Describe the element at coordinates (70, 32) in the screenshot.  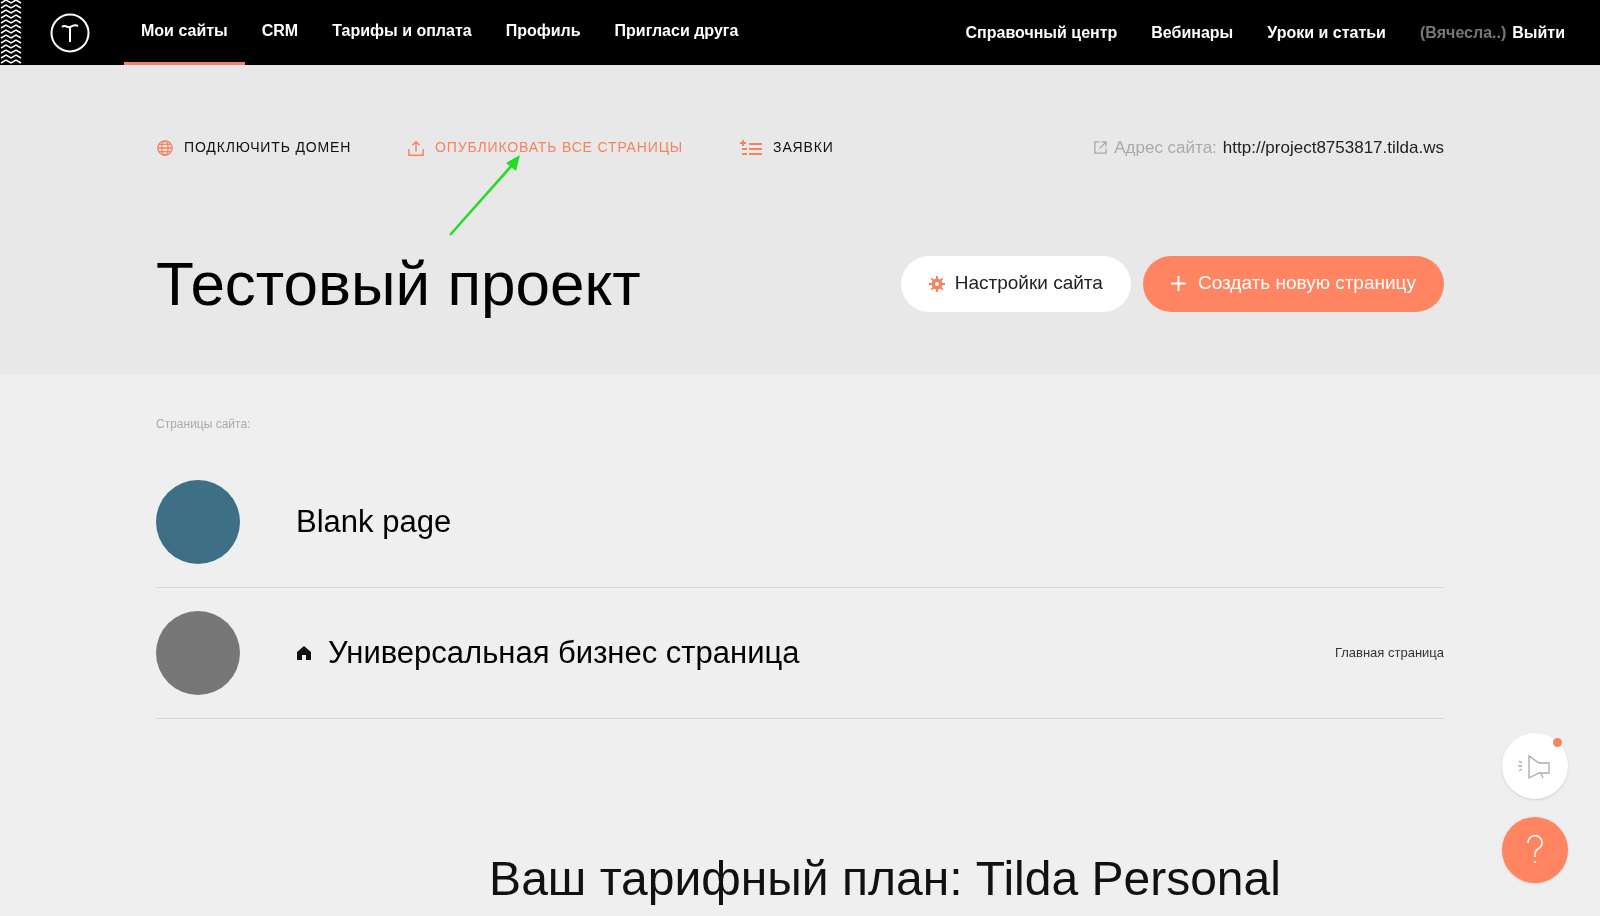
I see `logo-icon` at that location.